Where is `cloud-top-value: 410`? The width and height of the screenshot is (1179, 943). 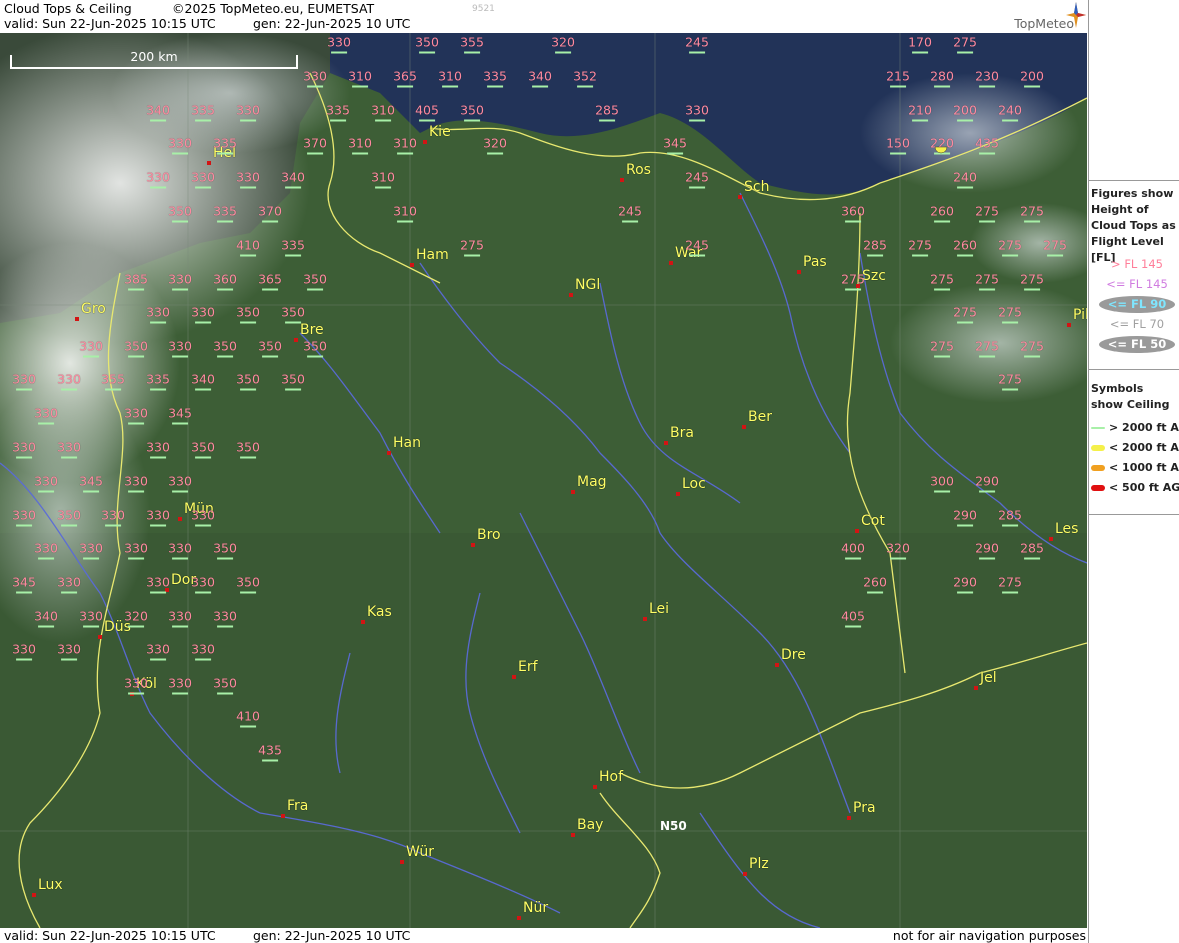
cloud-top-value: 410 is located at coordinates (248, 247).